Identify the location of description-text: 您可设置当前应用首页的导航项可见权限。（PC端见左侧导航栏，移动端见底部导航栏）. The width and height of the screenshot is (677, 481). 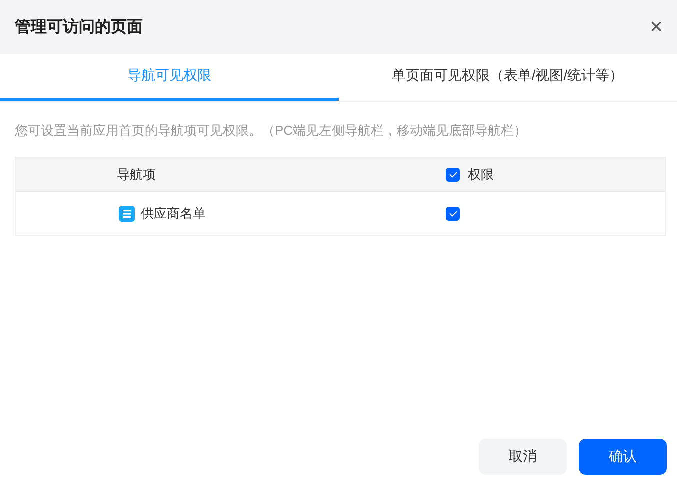
(271, 131).